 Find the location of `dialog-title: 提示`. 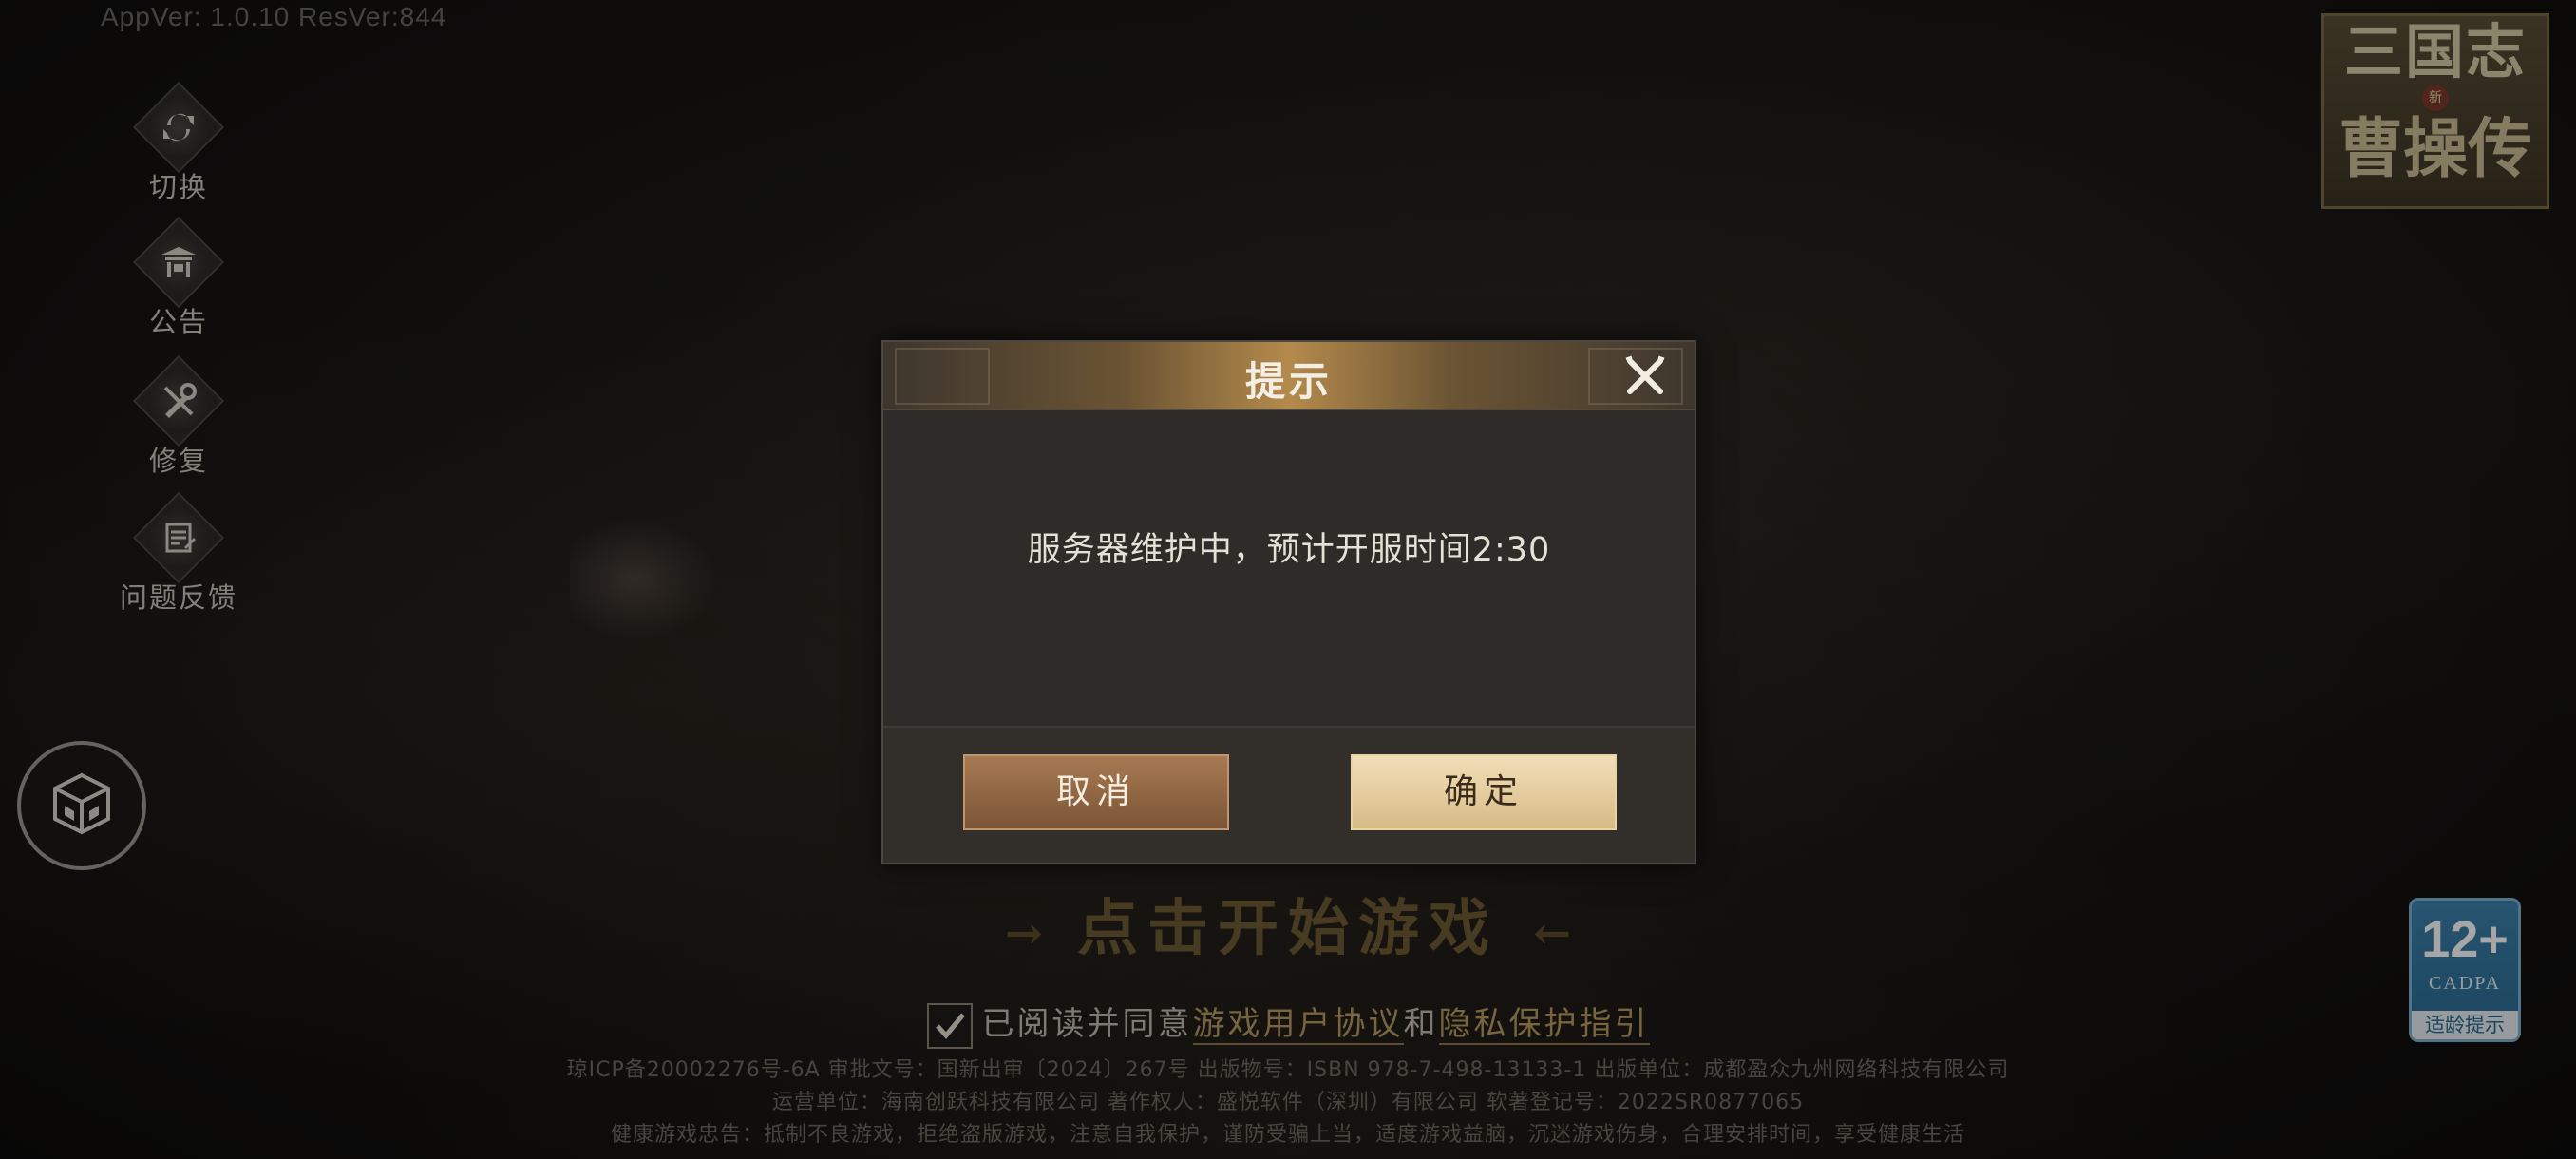

dialog-title: 提示 is located at coordinates (1288, 381).